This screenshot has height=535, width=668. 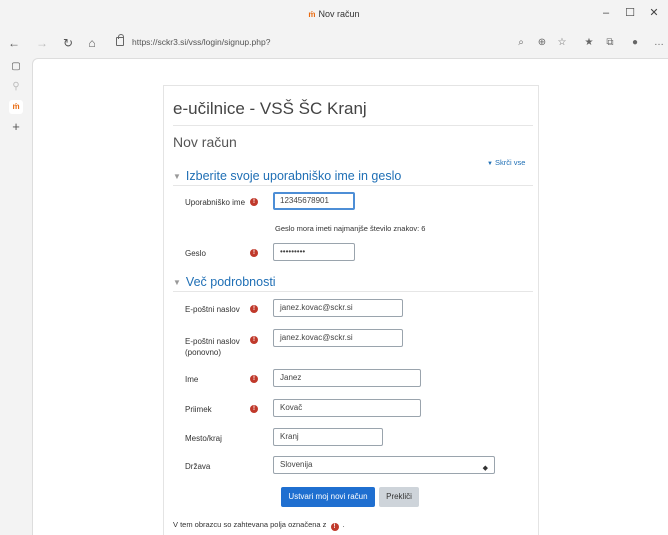 What do you see at coordinates (270, 108) in the screenshot?
I see `site-title: e-učilnice - VSŠ ŠC Kranj` at bounding box center [270, 108].